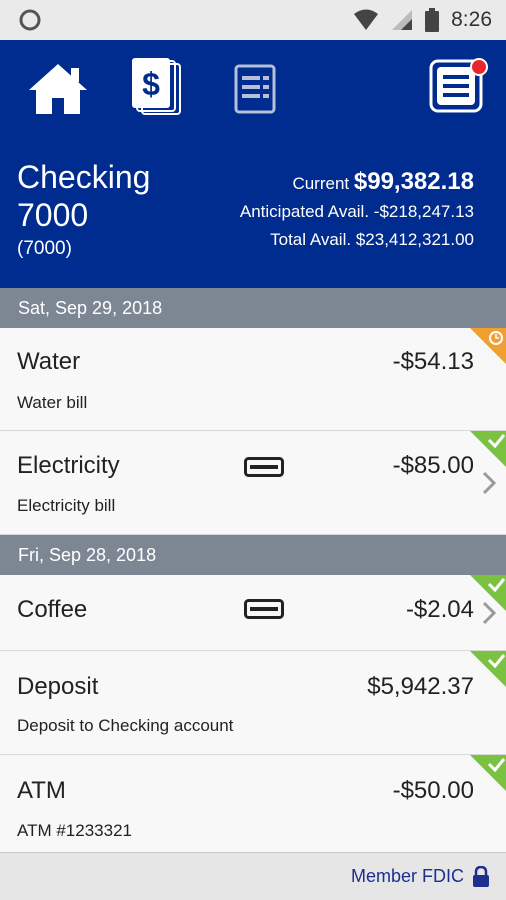 This screenshot has width=506, height=900. What do you see at coordinates (413, 181) in the screenshot?
I see `current-balance: $99,382.18` at bounding box center [413, 181].